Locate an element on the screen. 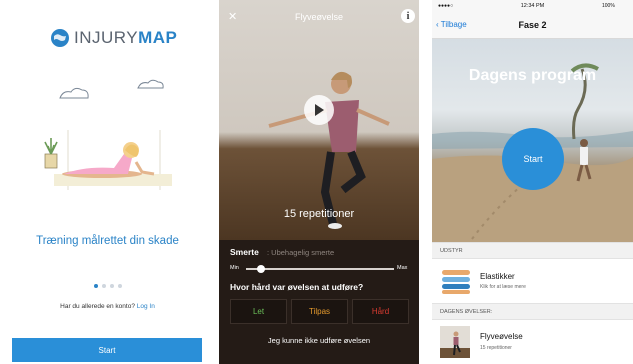 Image resolution: width=633 pixels, height=364 pixels. login-link: Log In is located at coordinates (146, 306).